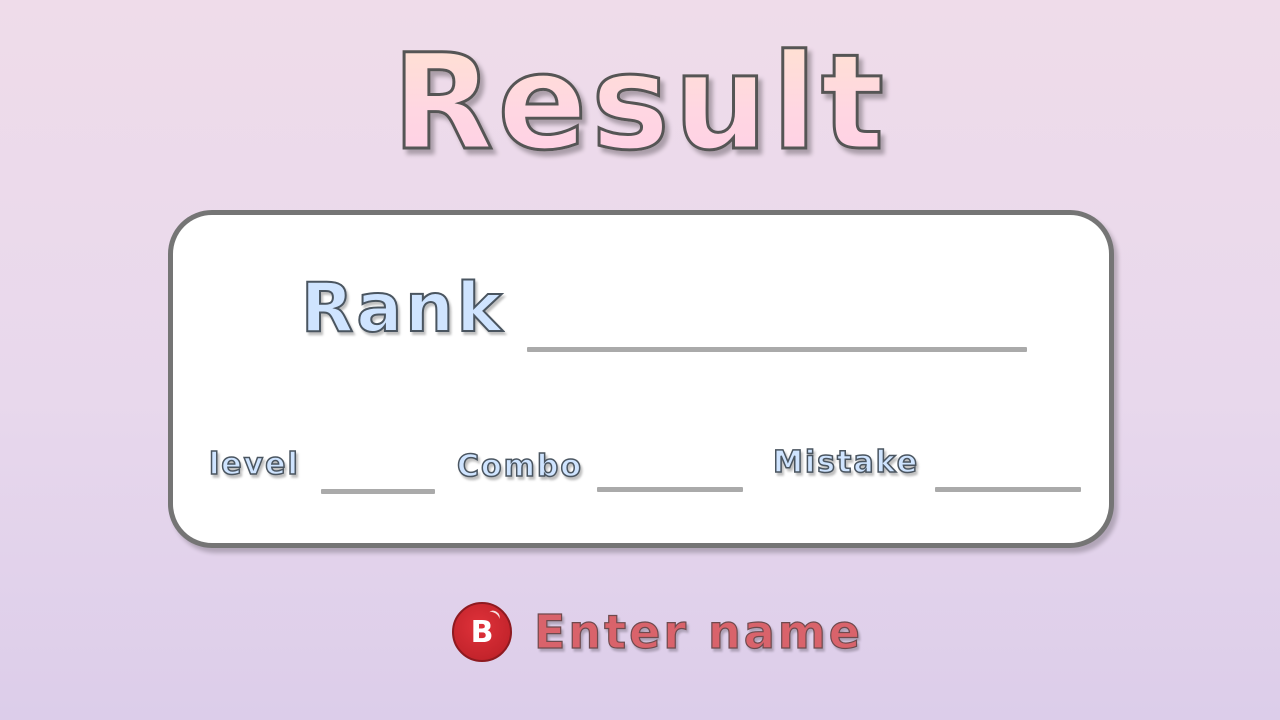 This screenshot has width=1280, height=720. I want to click on enter-name-label: Enter name, so click(698, 632).